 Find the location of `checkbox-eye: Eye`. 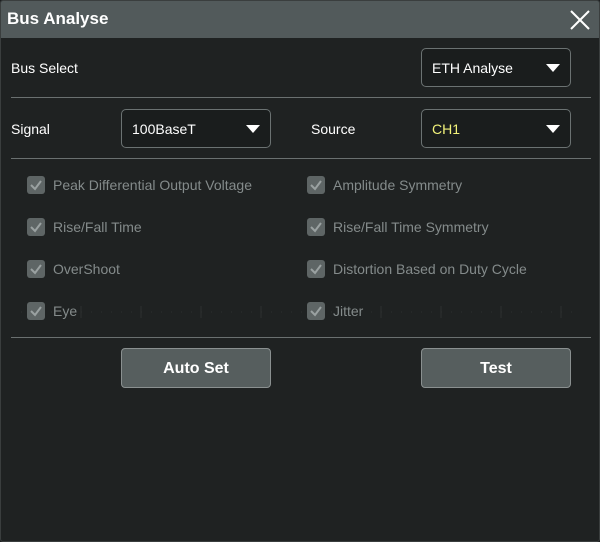

checkbox-eye: Eye is located at coordinates (157, 313).